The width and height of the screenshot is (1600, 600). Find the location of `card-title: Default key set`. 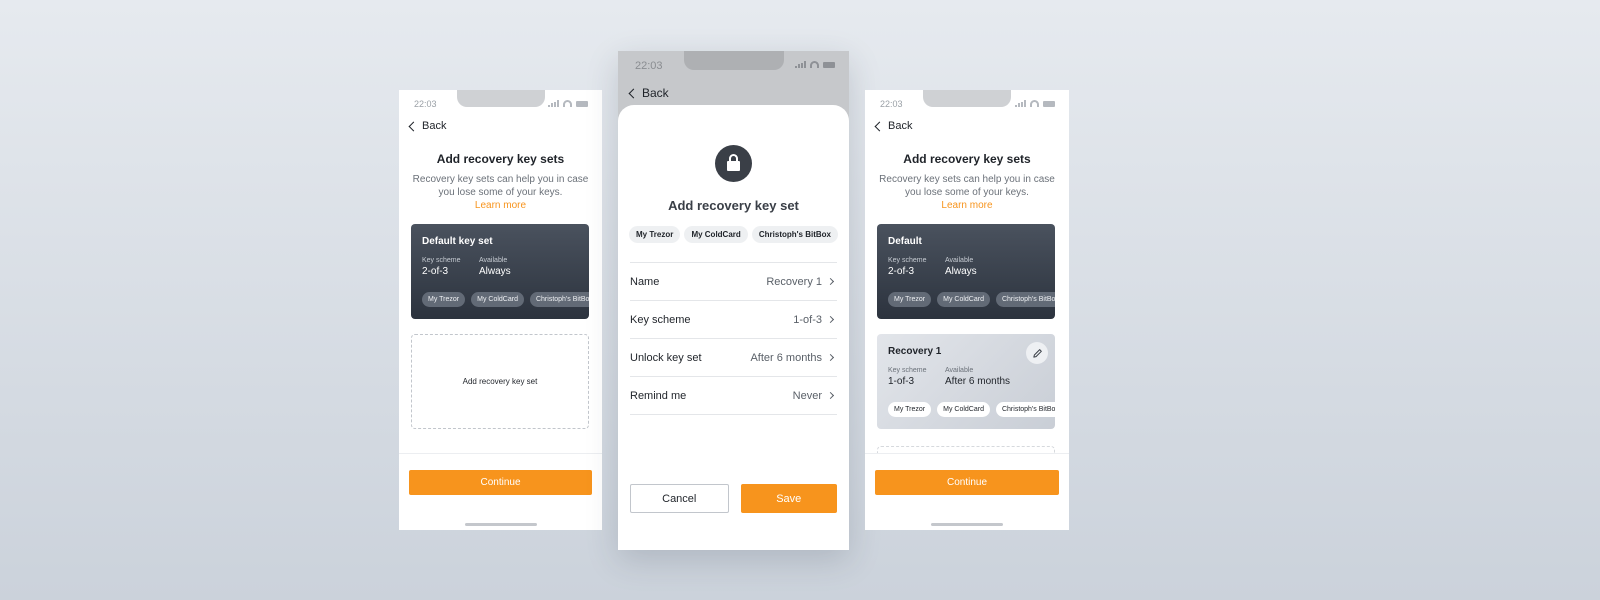

card-title: Default key set is located at coordinates (457, 241).